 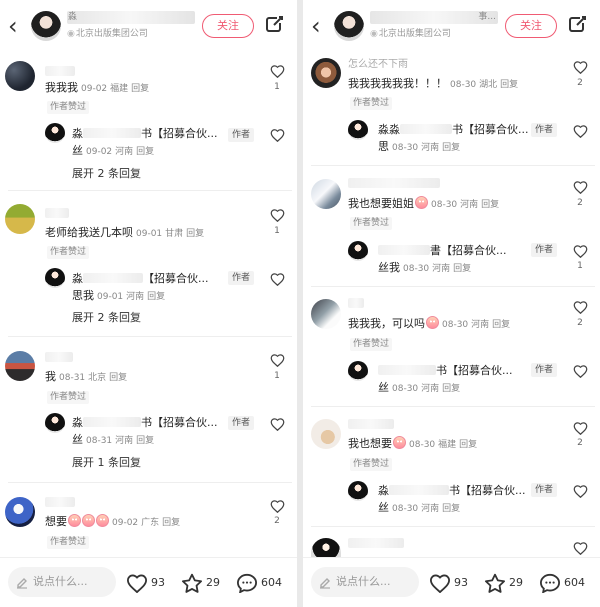 What do you see at coordinates (97, 88) in the screenshot?
I see `comment-text: 我我我 09-02 福建 回复` at bounding box center [97, 88].